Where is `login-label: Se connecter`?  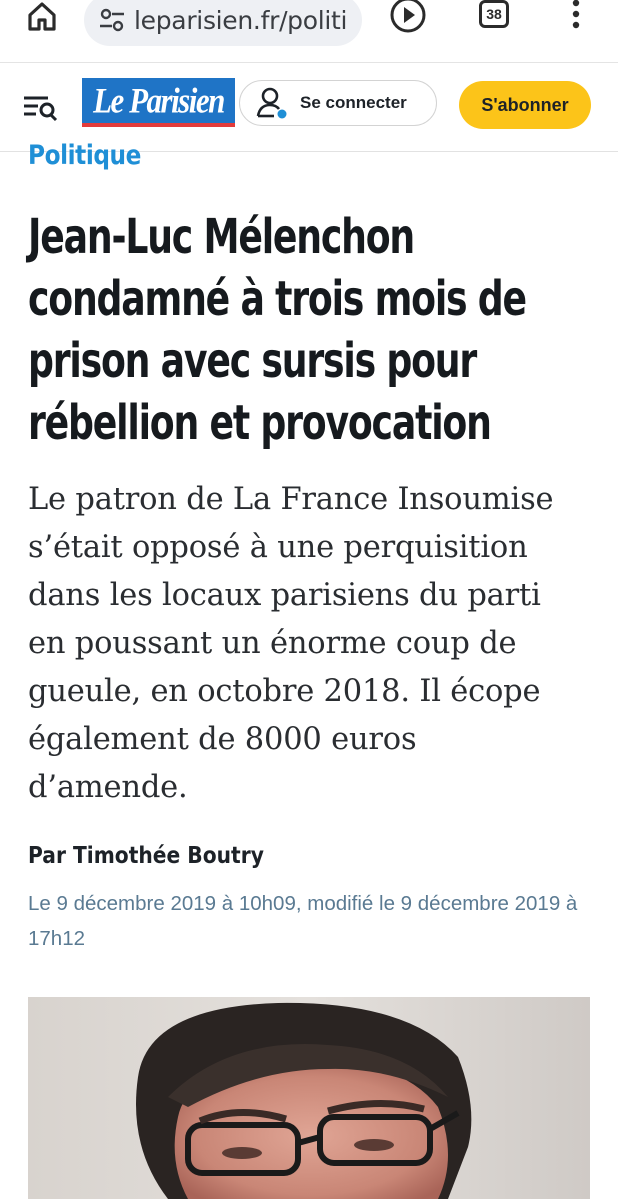 login-label: Se connecter is located at coordinates (353, 102).